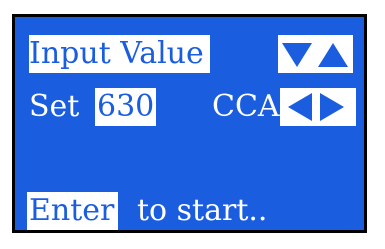 The height and width of the screenshot is (249, 385). I want to click on title-label: Input Value, so click(119, 54).